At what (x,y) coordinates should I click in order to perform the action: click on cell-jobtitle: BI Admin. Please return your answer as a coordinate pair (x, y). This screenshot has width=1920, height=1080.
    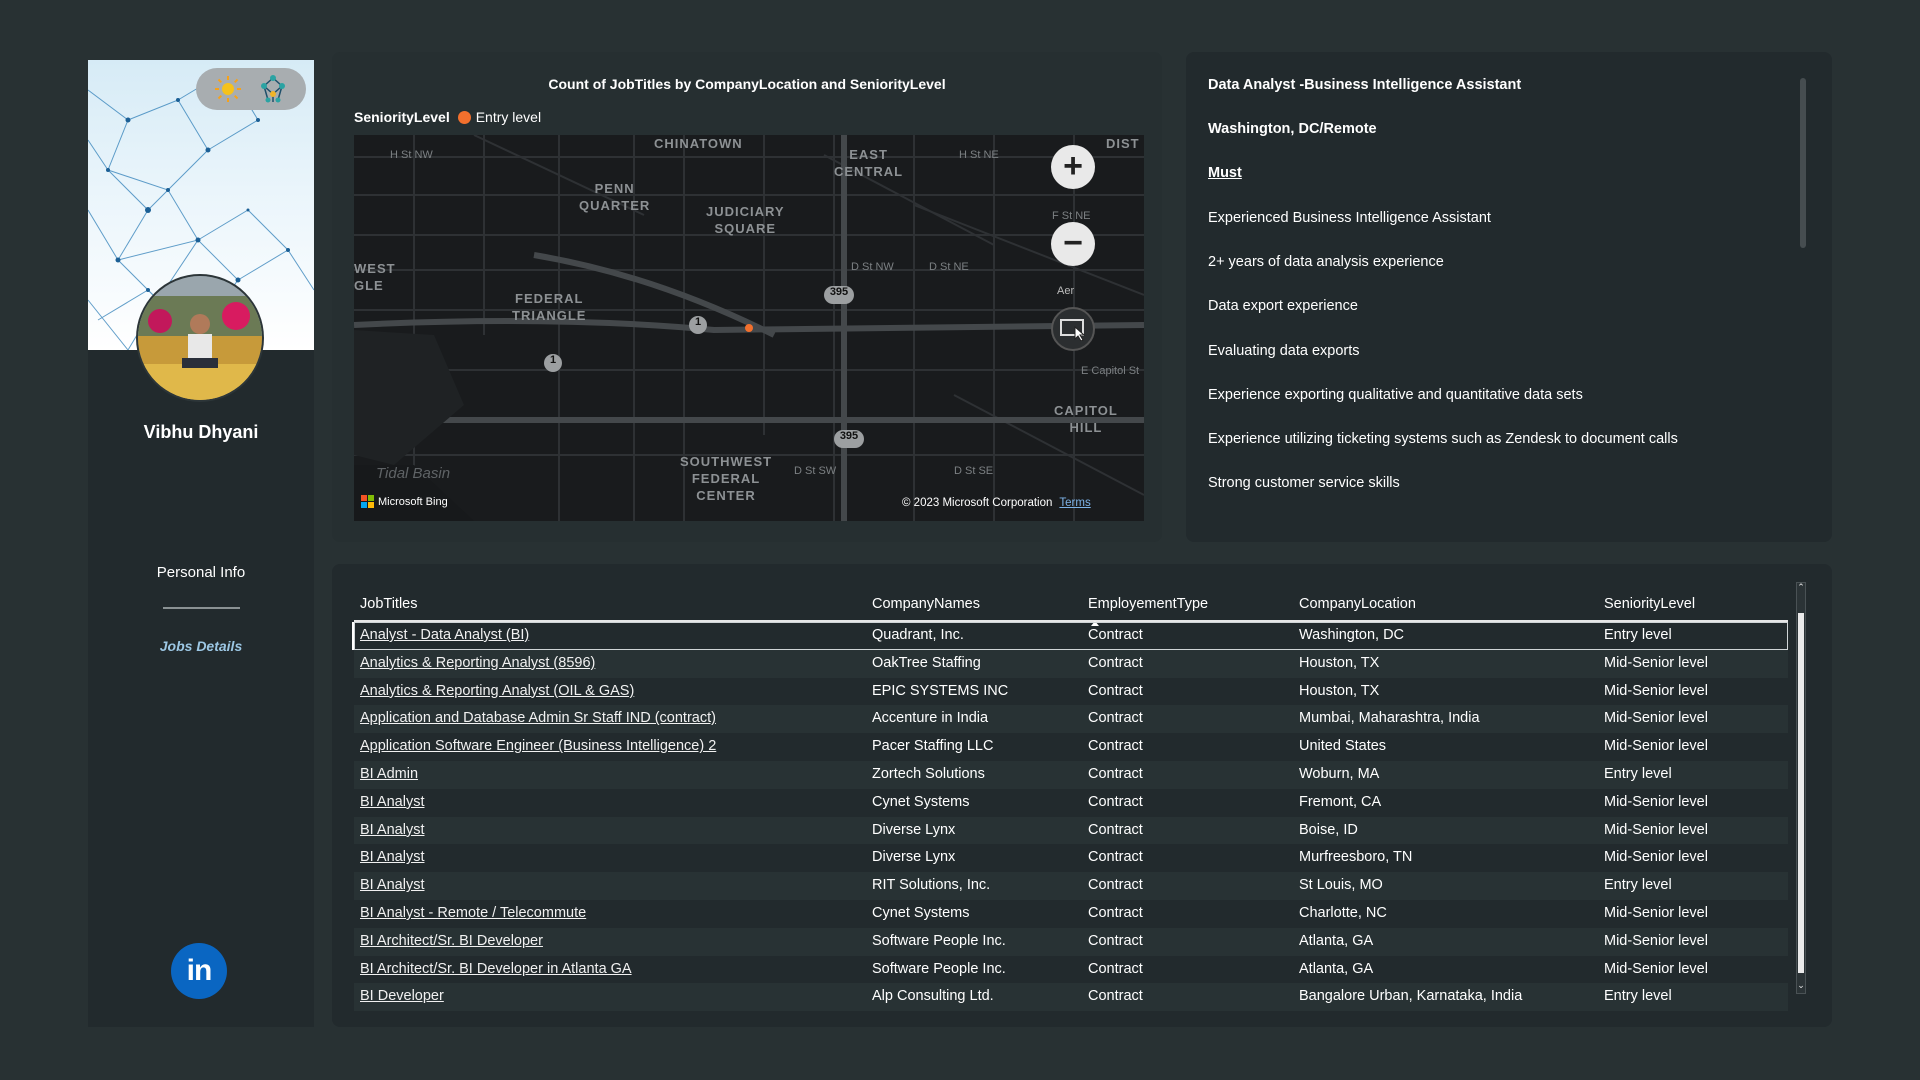
    Looking at the image, I should click on (389, 774).